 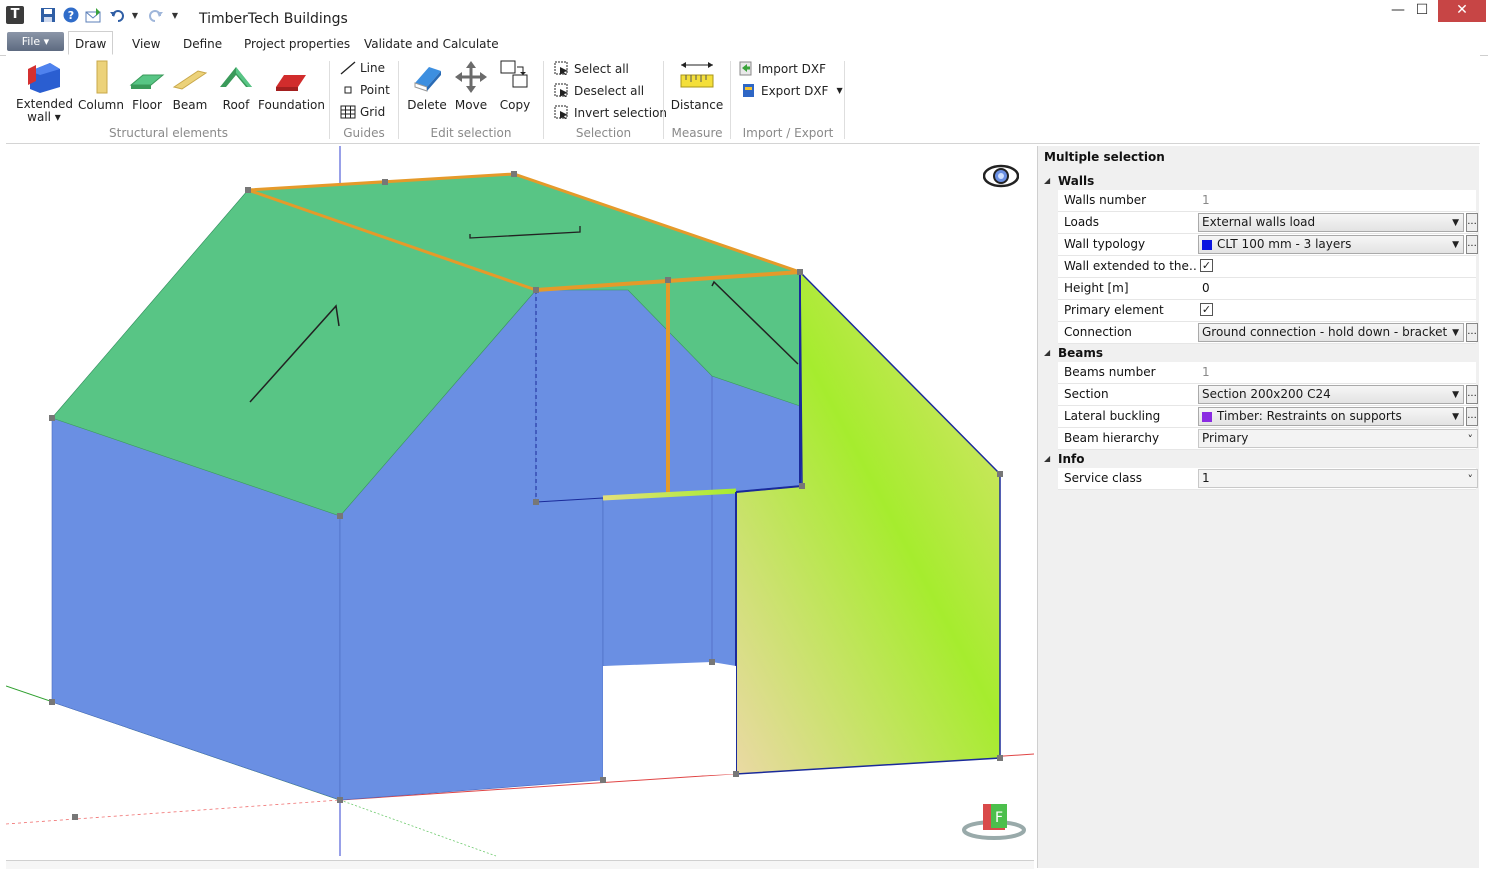 I want to click on x-axis-ext, so click(x=173, y=812).